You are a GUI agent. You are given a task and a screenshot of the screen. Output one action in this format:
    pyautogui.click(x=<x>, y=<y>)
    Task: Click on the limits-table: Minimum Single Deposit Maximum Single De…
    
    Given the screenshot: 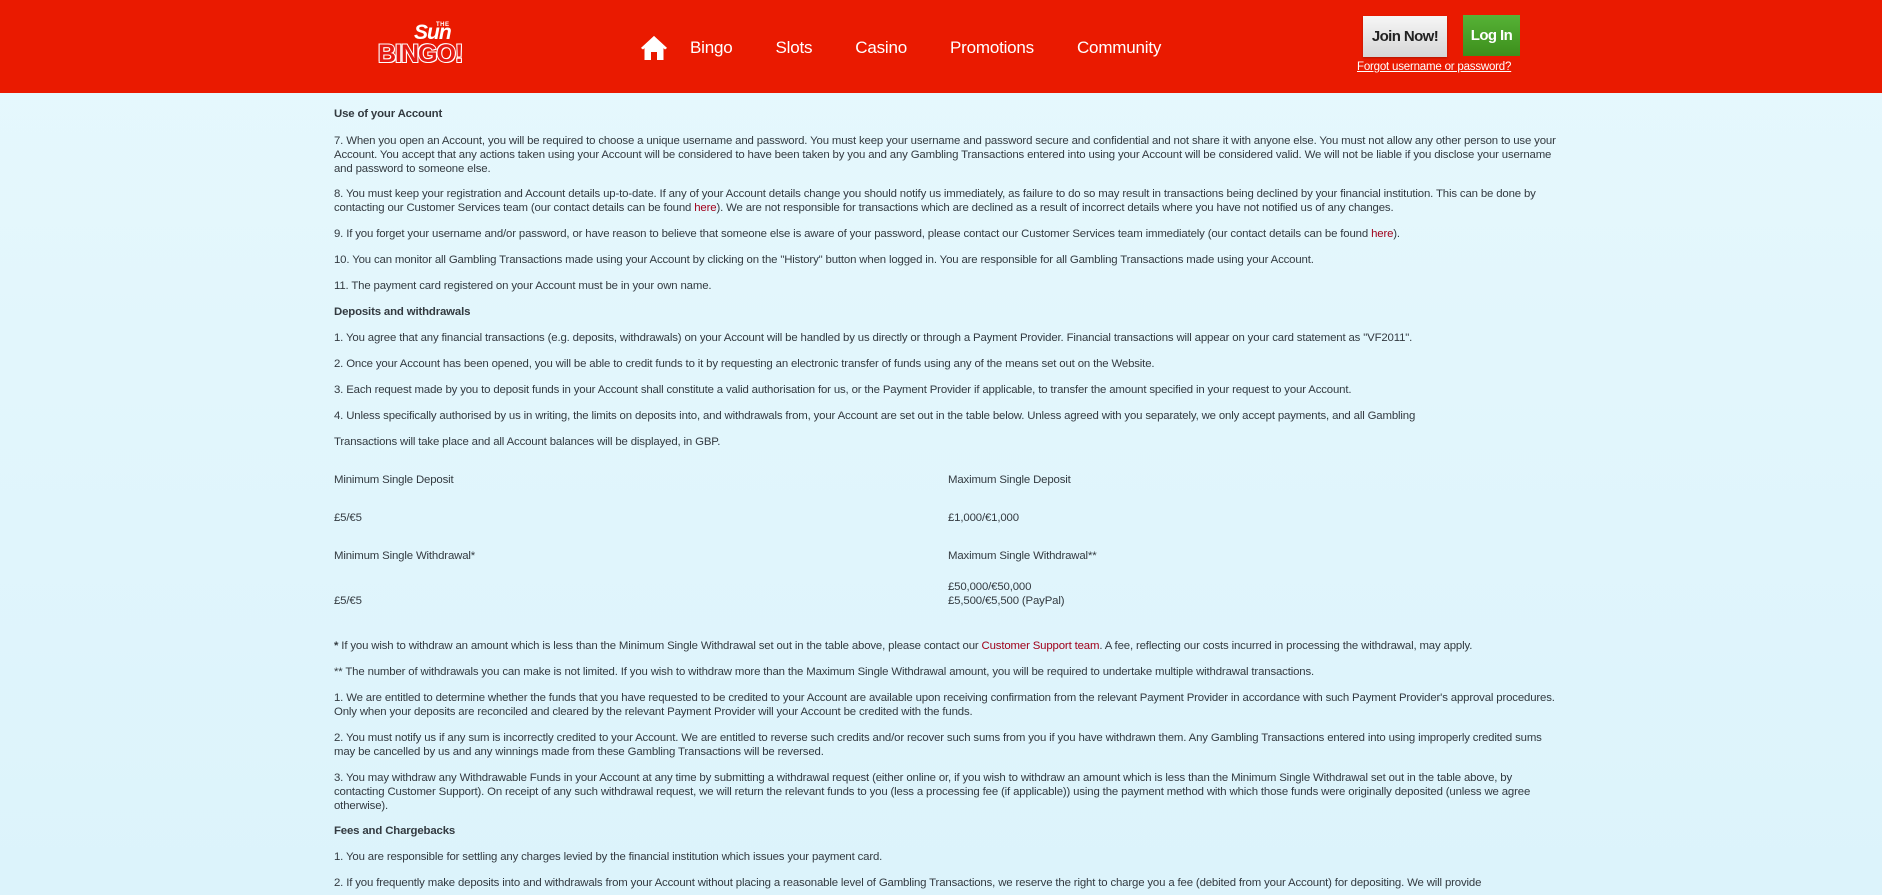 What is the action you would take?
    pyautogui.click(x=947, y=543)
    